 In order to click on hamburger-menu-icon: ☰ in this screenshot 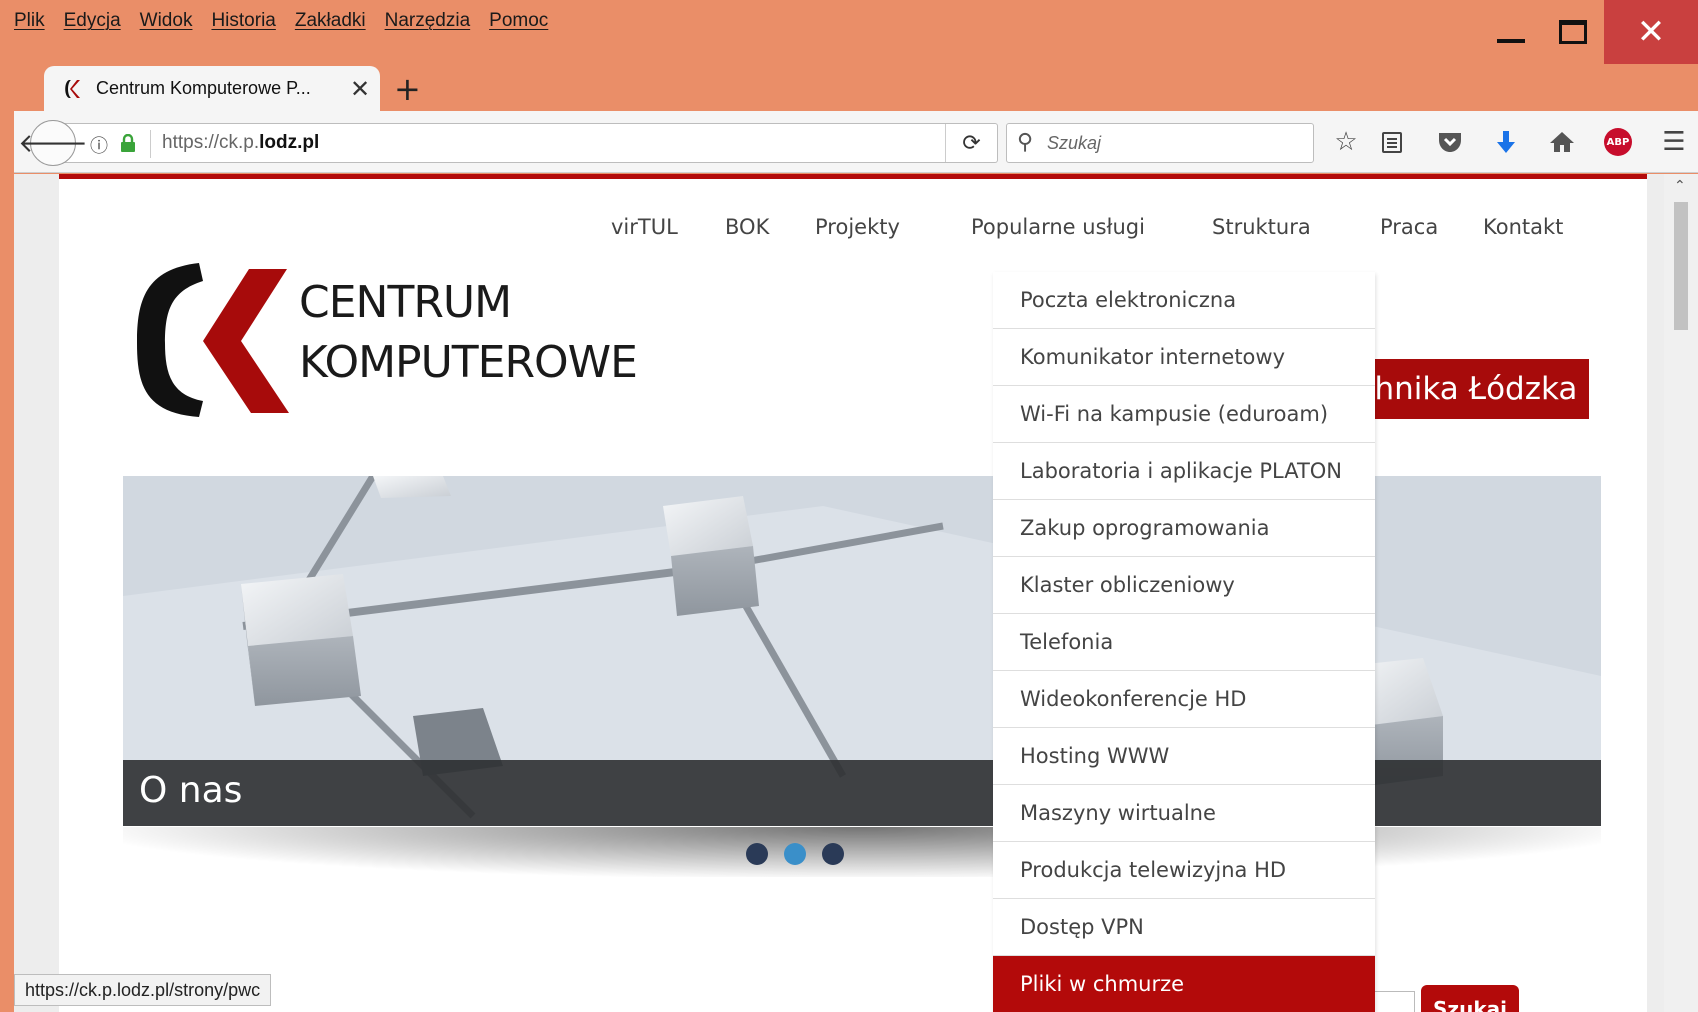, I will do `click(1674, 142)`.